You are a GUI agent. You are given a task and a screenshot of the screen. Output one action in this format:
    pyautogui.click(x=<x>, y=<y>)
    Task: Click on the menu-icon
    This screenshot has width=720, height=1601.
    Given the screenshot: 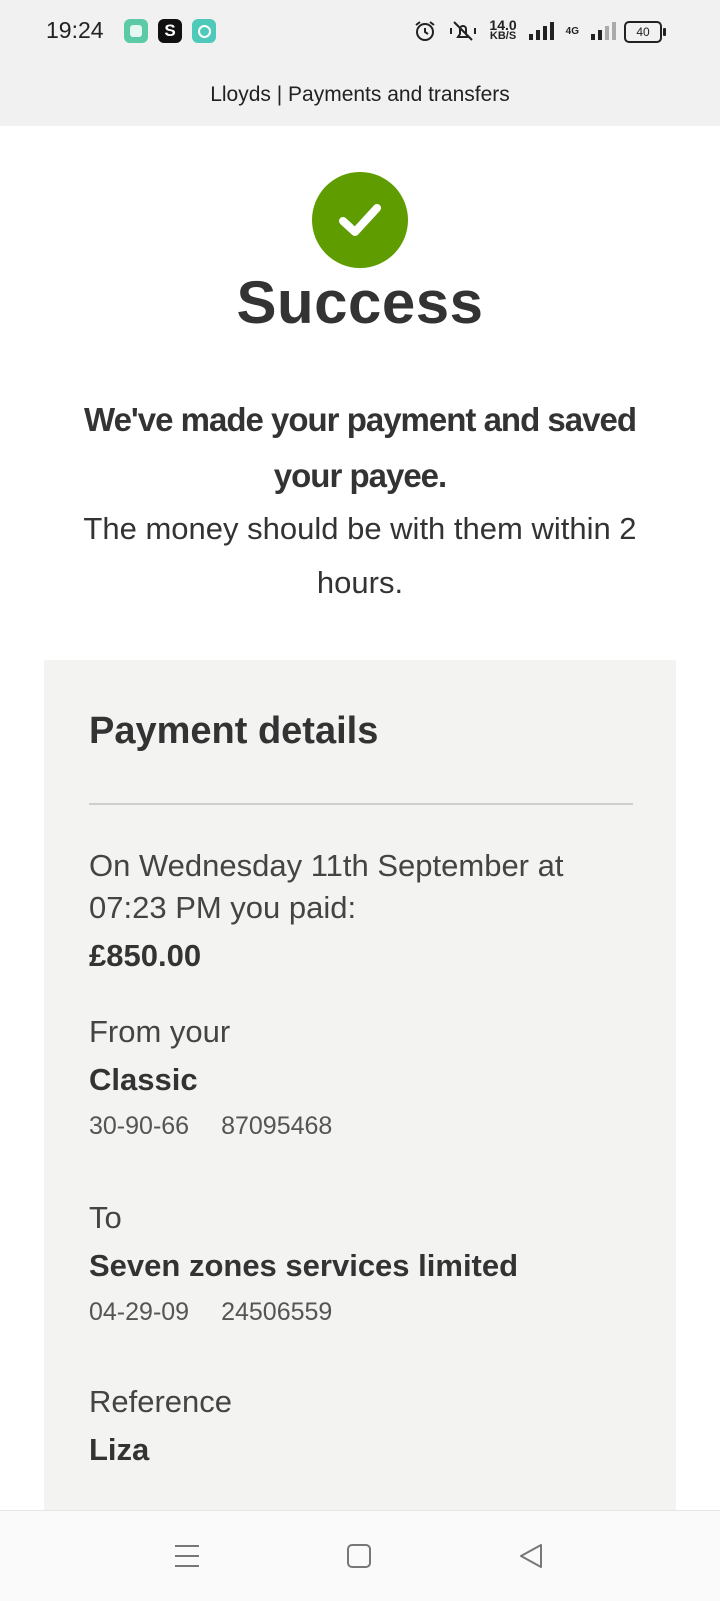 What is the action you would take?
    pyautogui.click(x=187, y=1556)
    